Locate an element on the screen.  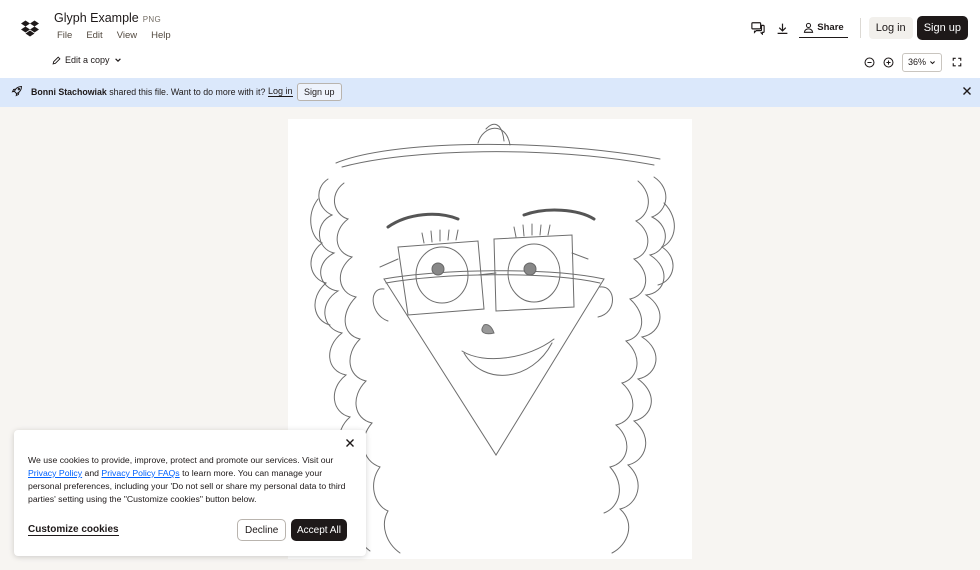
rocket-icon is located at coordinates (16, 91).